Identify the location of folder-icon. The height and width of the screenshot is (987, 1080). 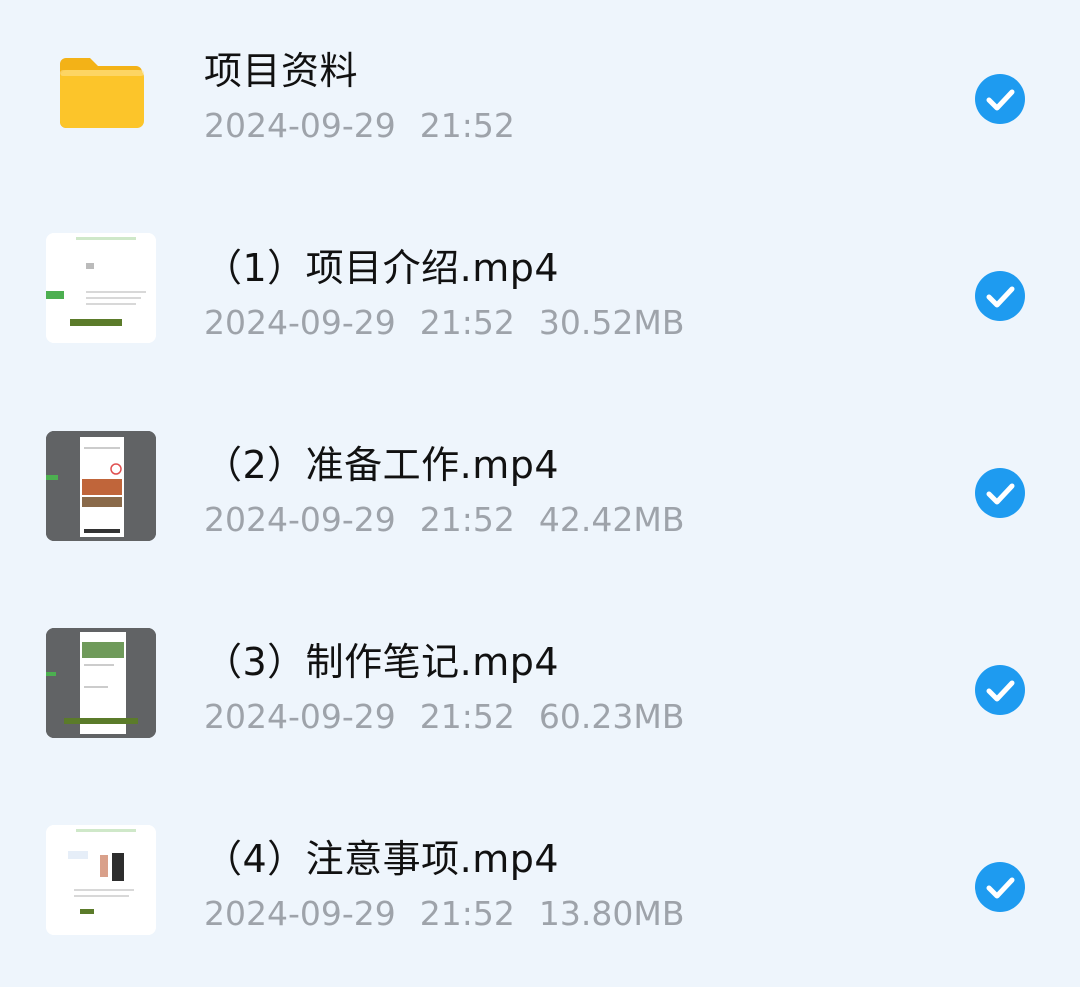
(102, 93).